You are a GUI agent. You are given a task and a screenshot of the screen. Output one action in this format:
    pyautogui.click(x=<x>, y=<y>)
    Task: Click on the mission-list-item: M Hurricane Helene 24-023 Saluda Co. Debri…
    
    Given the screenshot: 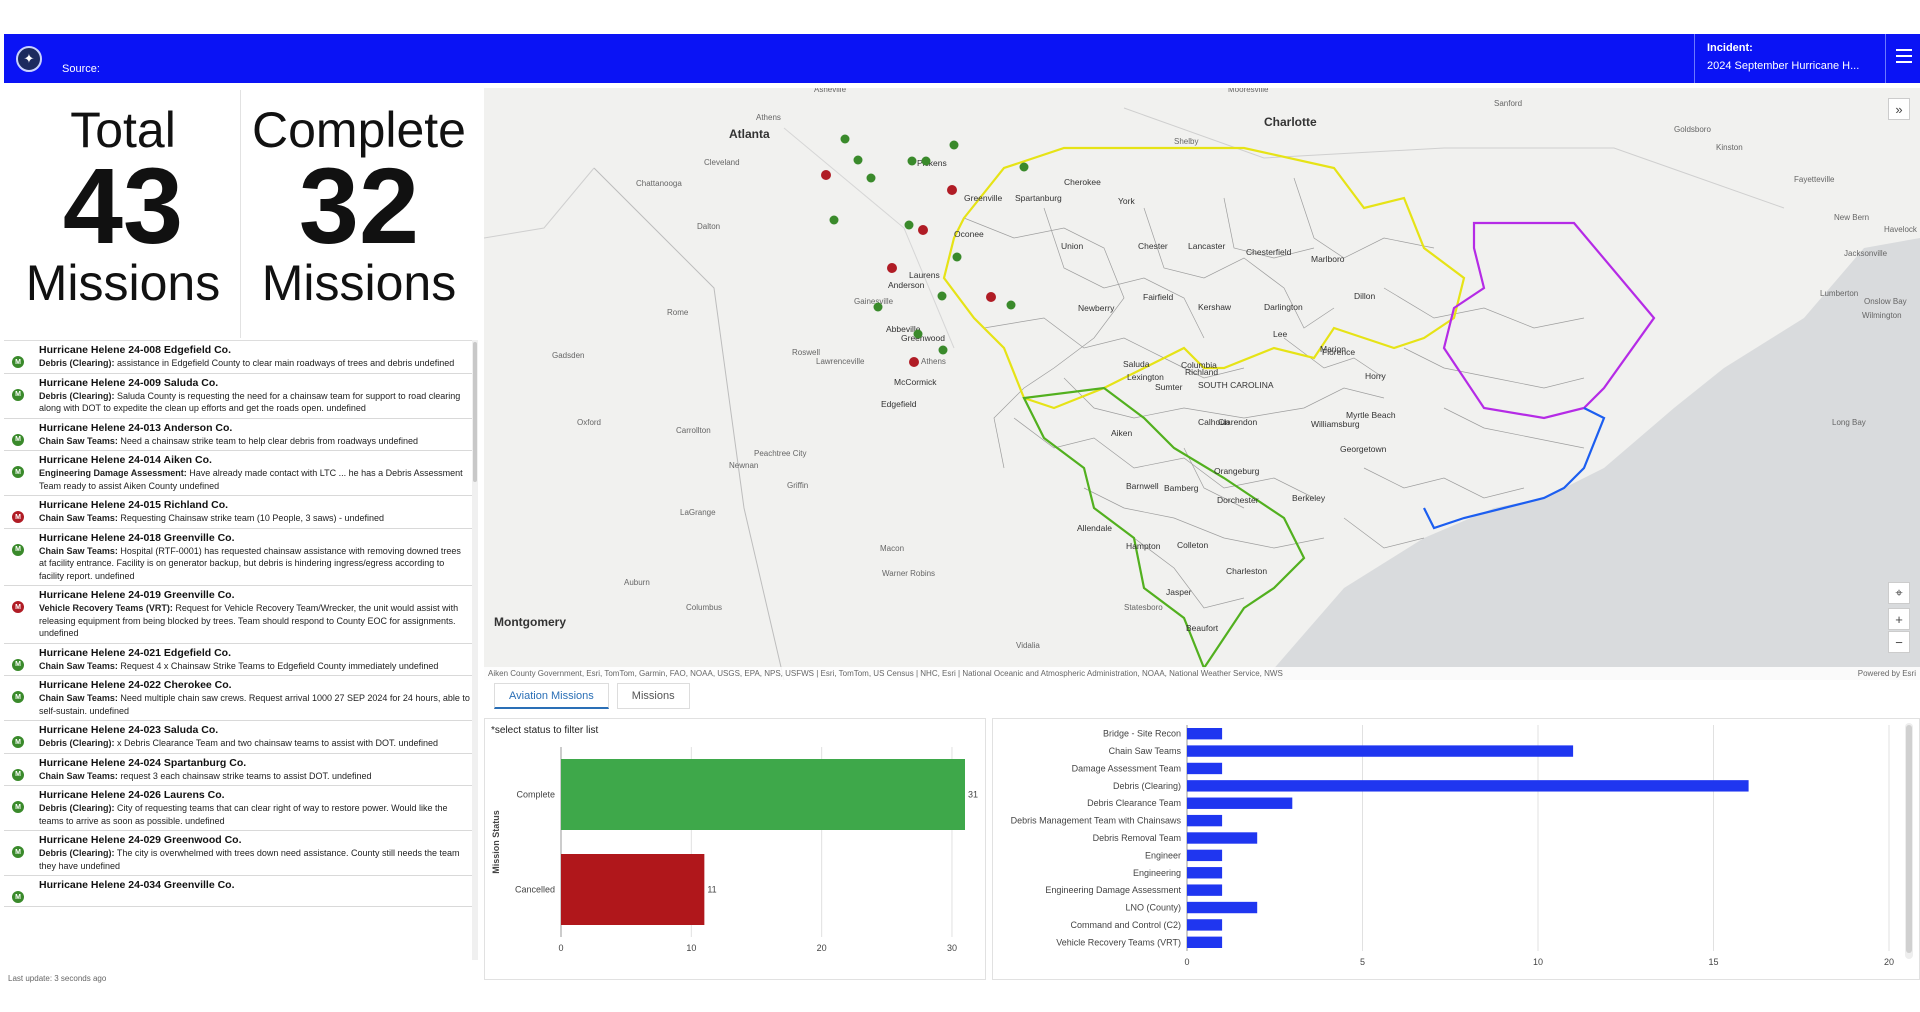 What is the action you would take?
    pyautogui.click(x=240, y=737)
    